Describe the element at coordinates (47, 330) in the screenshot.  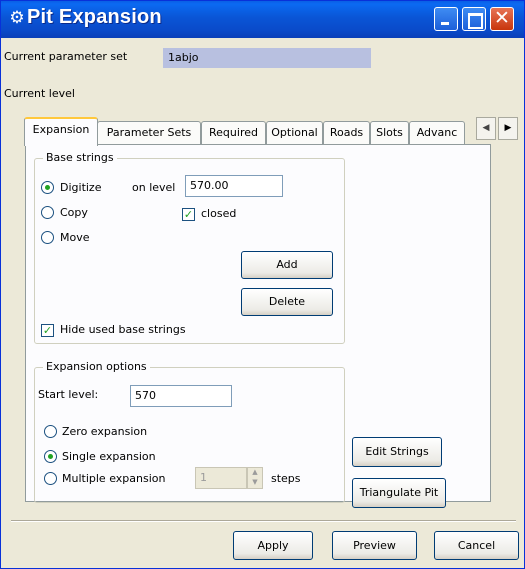
I see `hide-used-base-strings-checkbox: ✓` at that location.